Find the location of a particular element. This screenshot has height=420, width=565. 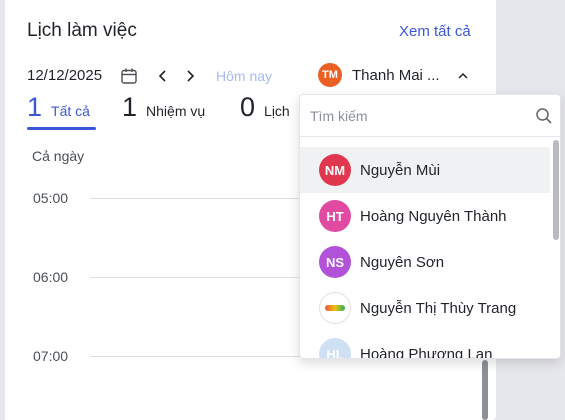

user-name: Nguyên Sơn is located at coordinates (402, 262).